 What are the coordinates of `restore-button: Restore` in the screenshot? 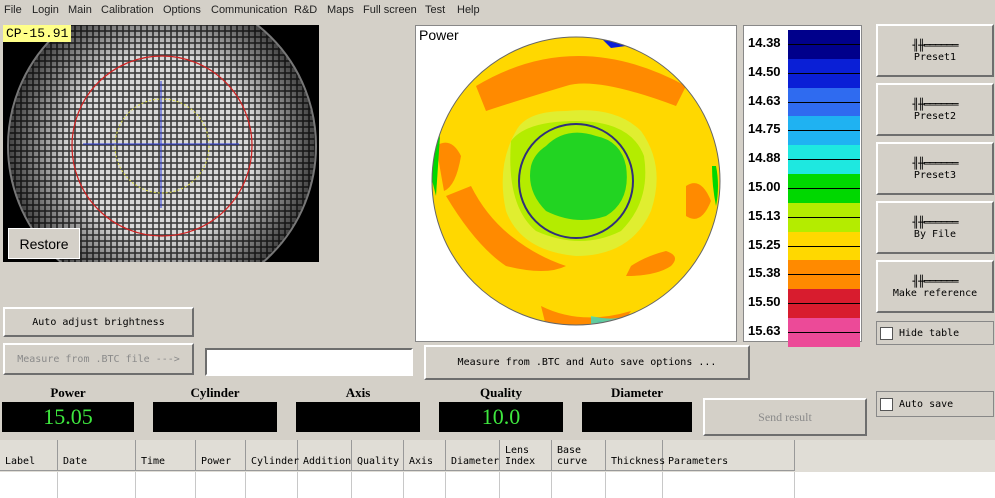 It's located at (44, 243).